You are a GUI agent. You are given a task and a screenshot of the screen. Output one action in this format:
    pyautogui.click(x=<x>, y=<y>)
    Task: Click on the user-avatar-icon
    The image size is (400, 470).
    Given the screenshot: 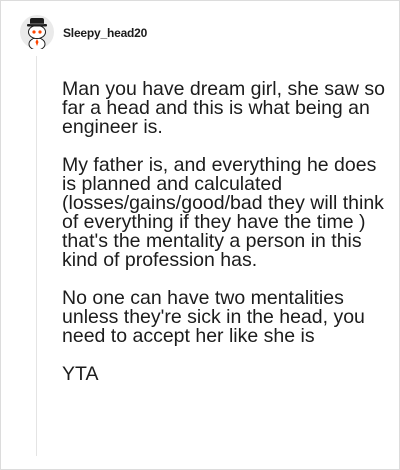 What is the action you would take?
    pyautogui.click(x=37, y=33)
    